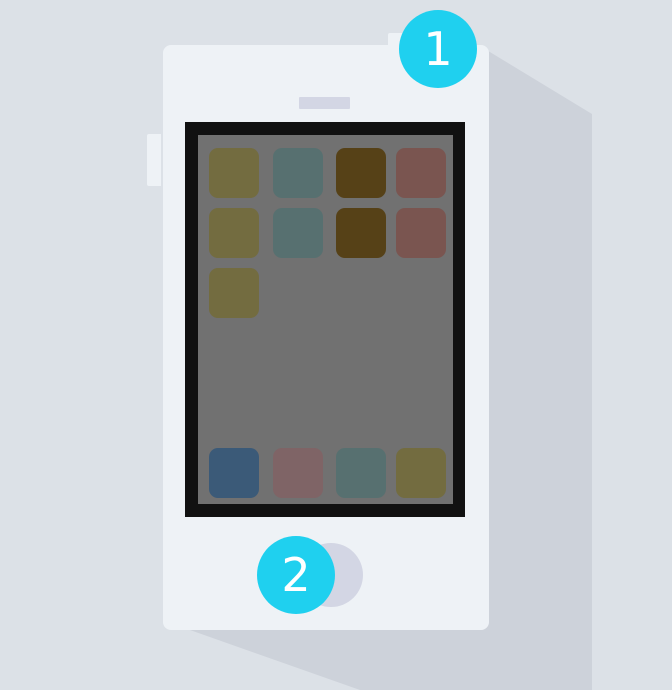 The width and height of the screenshot is (672, 690). What do you see at coordinates (298, 473) in the screenshot?
I see `dock-icon-mauve` at bounding box center [298, 473].